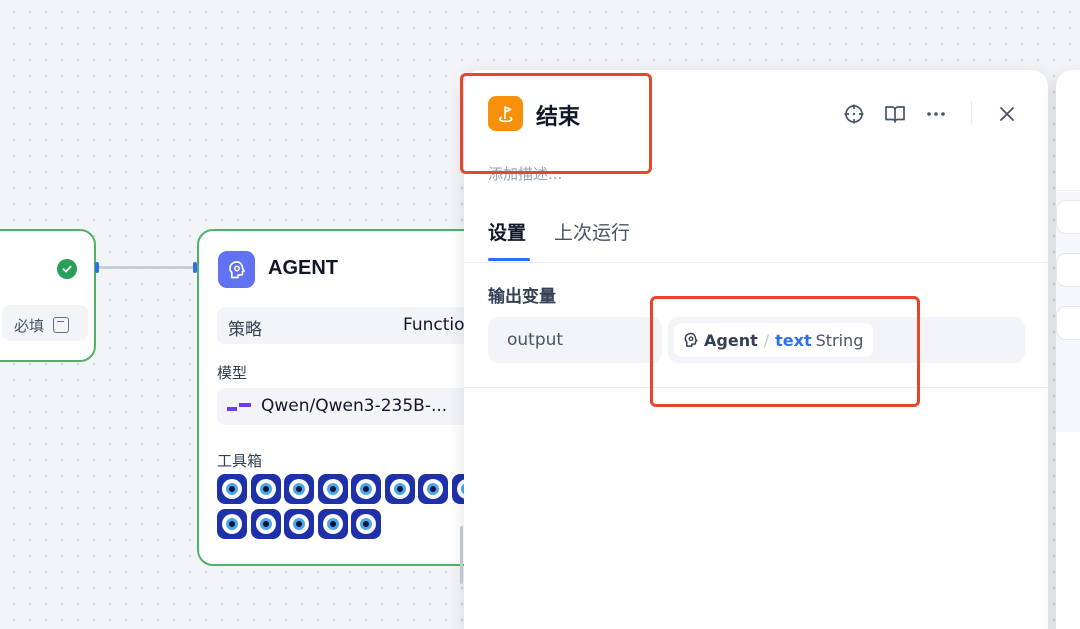 The width and height of the screenshot is (1080, 629). I want to click on canvas-scroll-indicator, so click(461, 555).